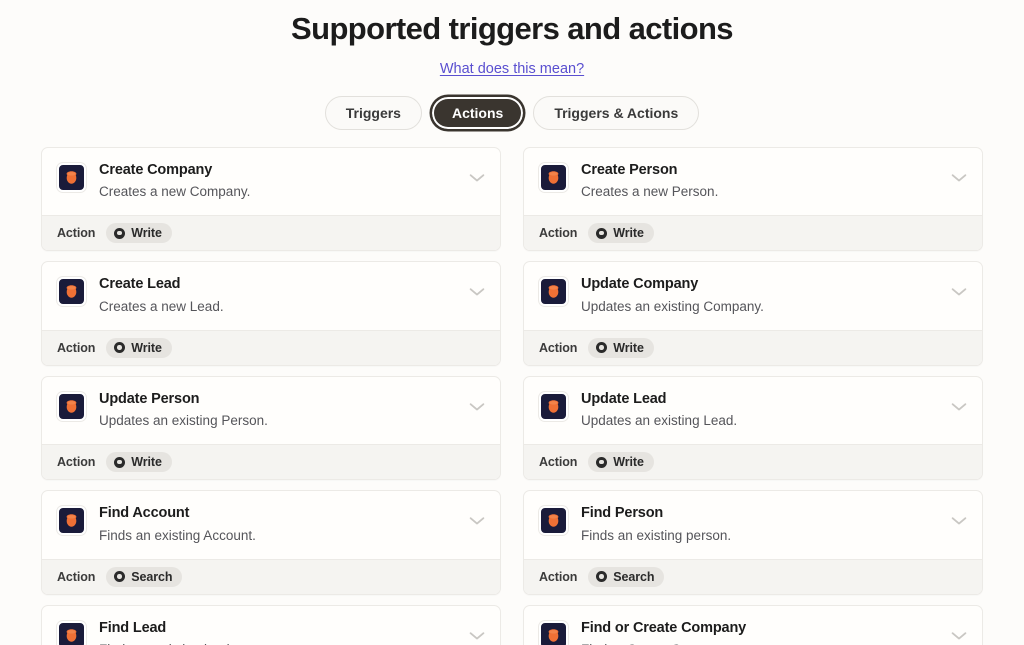 The image size is (1024, 645). I want to click on action-card-text: Find Lead Finds an existing lead., so click(292, 632).